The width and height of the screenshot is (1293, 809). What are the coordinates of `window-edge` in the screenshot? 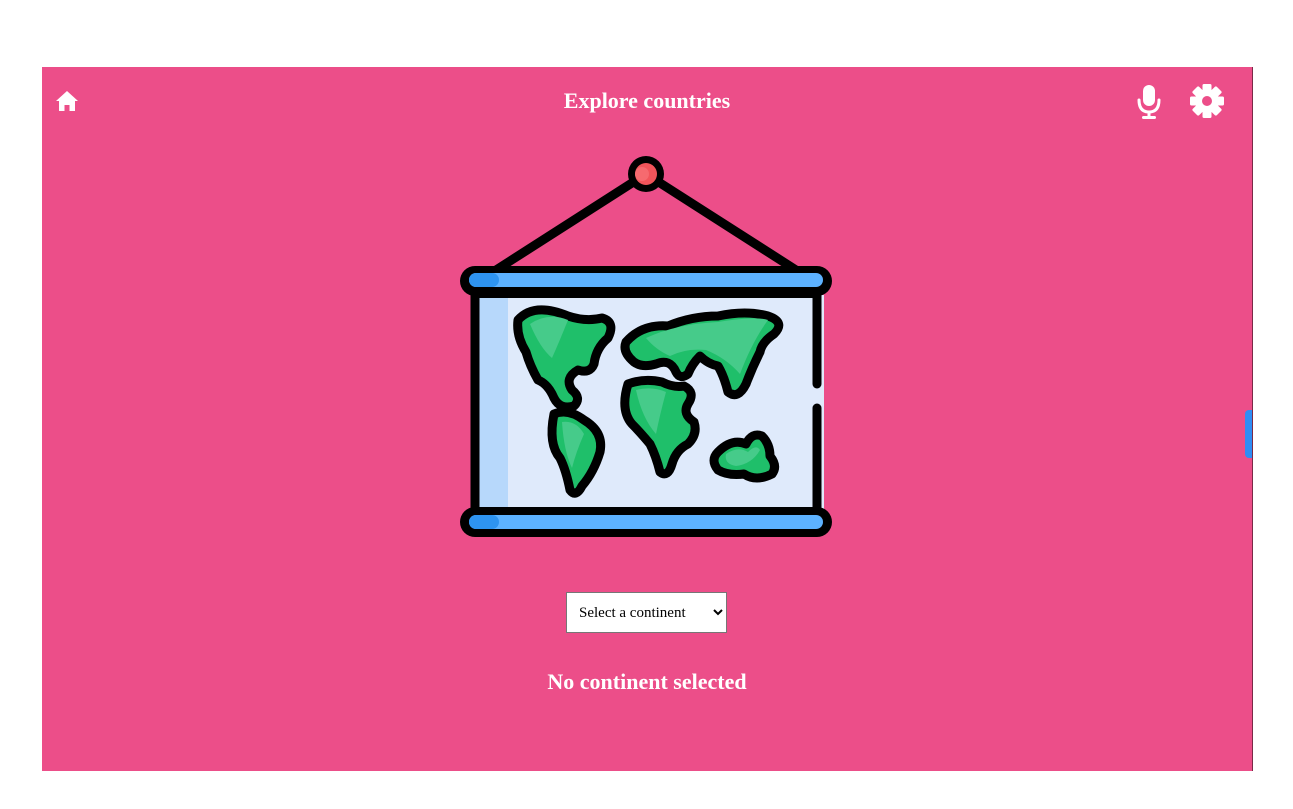 It's located at (1252, 419).